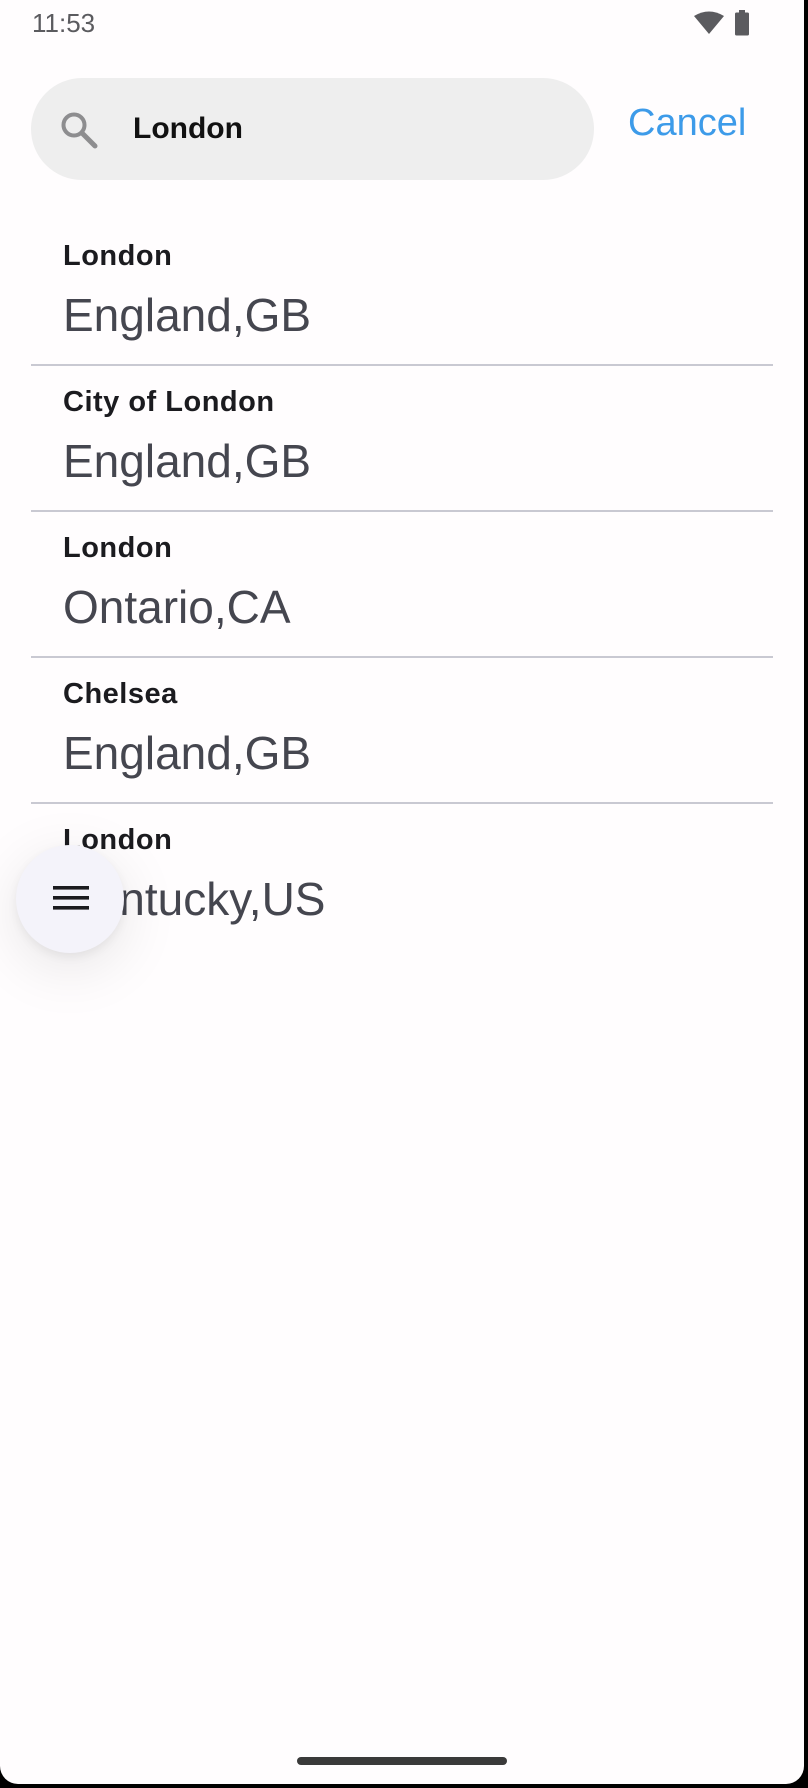 The width and height of the screenshot is (808, 1788). I want to click on home-indicator, so click(402, 1761).